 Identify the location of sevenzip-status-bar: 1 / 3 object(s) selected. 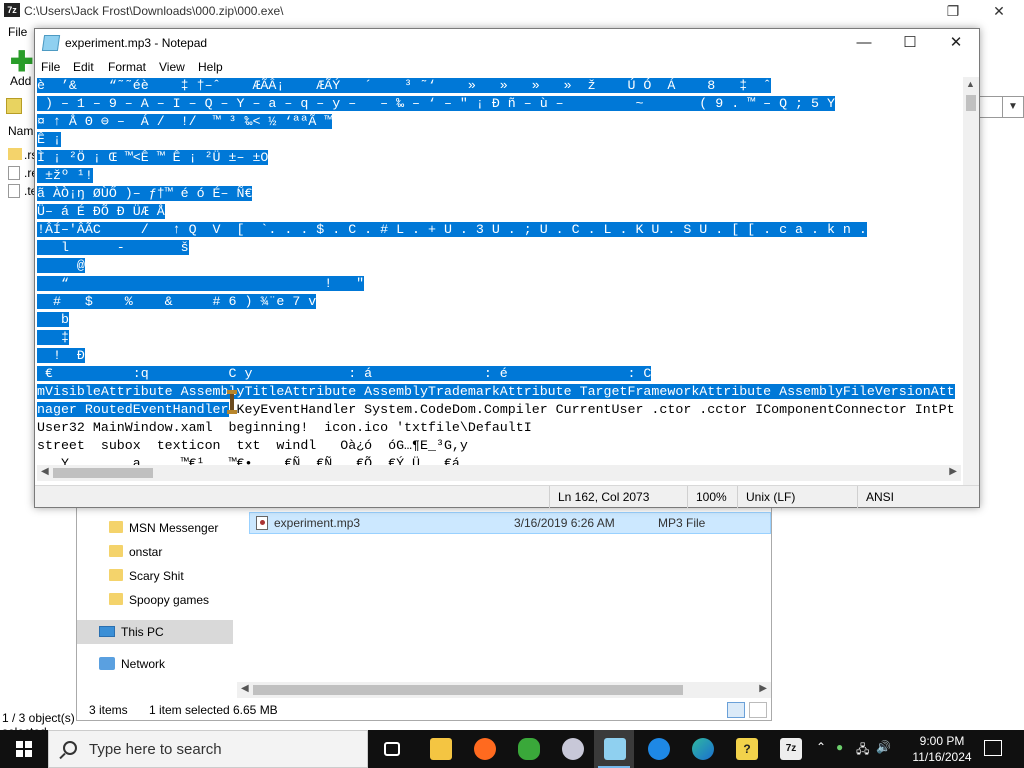
(40, 723).